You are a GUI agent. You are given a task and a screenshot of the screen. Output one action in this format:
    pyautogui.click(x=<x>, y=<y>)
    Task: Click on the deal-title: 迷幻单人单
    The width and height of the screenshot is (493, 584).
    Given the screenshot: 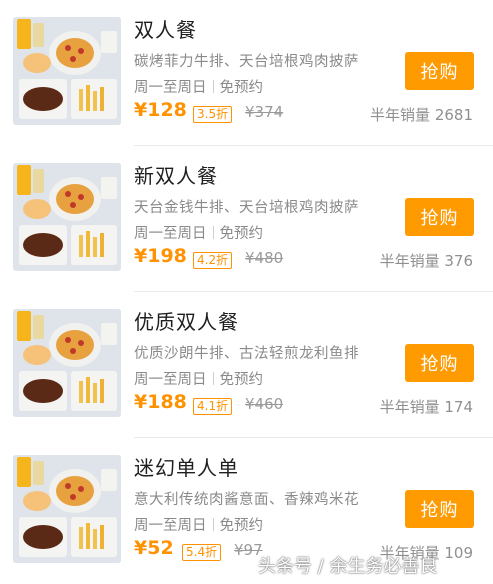 What is the action you would take?
    pyautogui.click(x=186, y=468)
    